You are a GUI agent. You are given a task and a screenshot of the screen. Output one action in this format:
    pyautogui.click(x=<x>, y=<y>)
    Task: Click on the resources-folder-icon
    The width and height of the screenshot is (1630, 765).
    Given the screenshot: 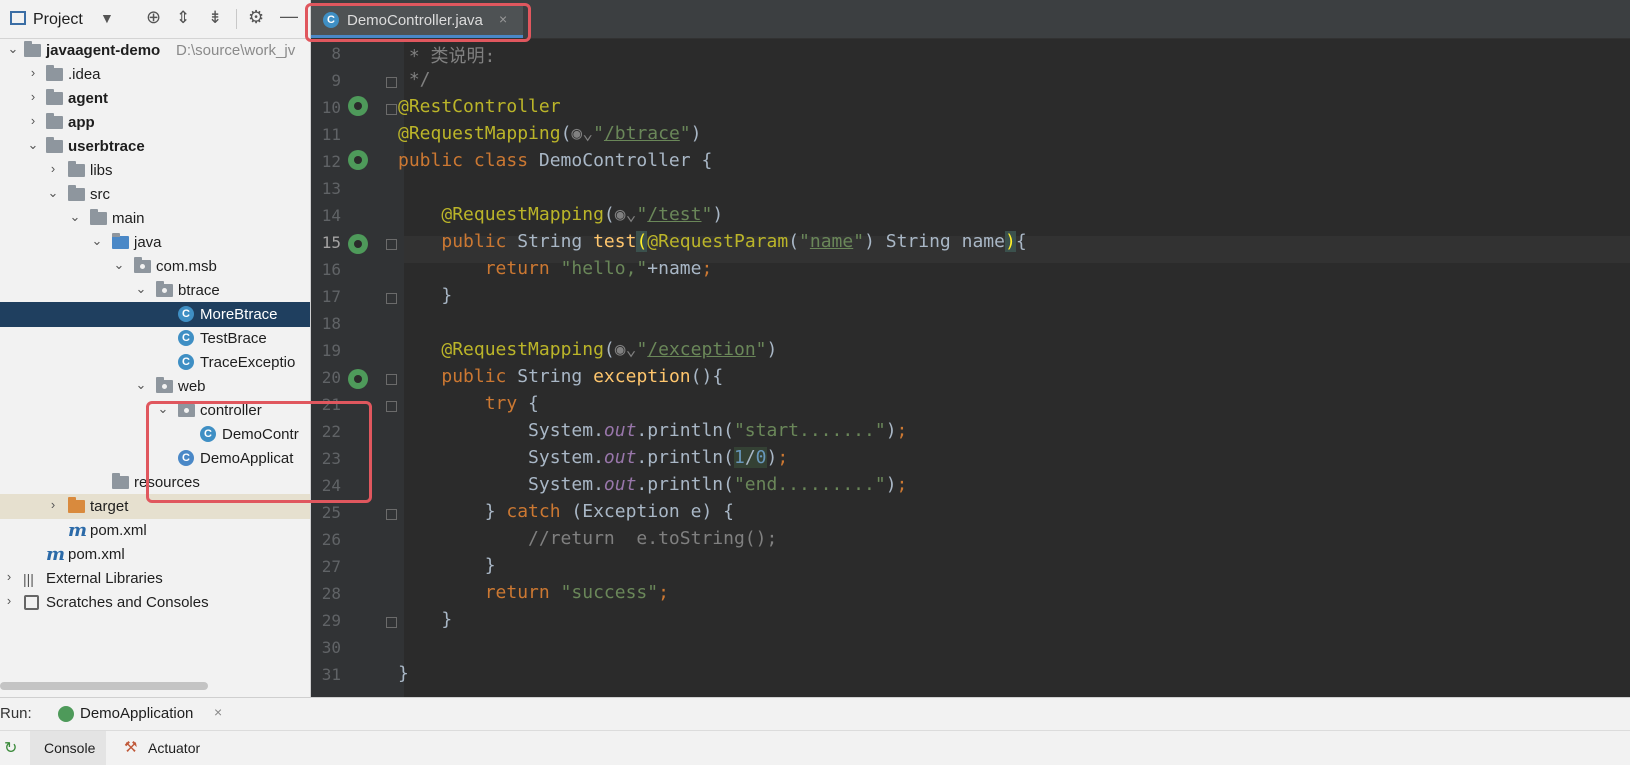 What is the action you would take?
    pyautogui.click(x=120, y=481)
    